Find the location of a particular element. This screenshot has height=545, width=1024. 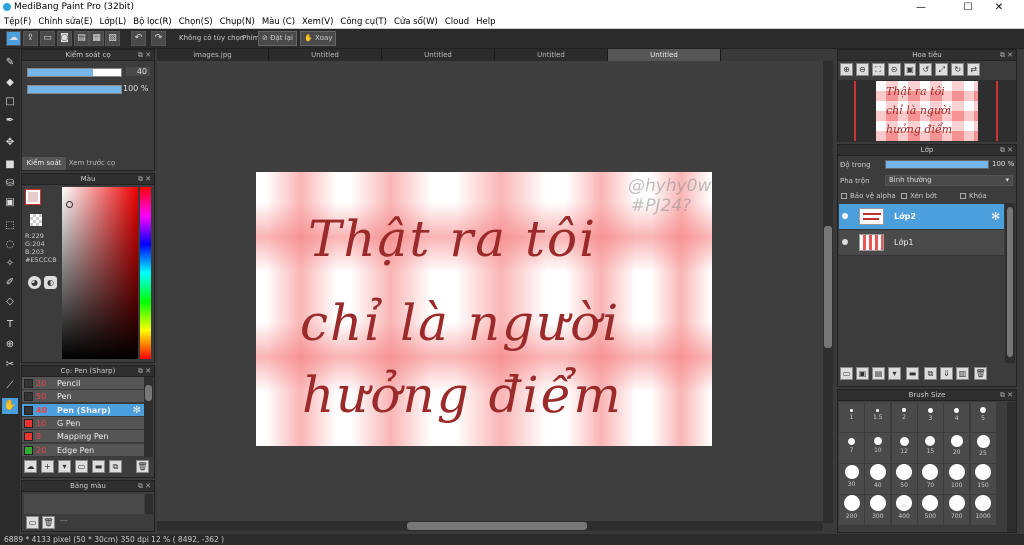

delete-layer-icon: 🗑 is located at coordinates (980, 373).